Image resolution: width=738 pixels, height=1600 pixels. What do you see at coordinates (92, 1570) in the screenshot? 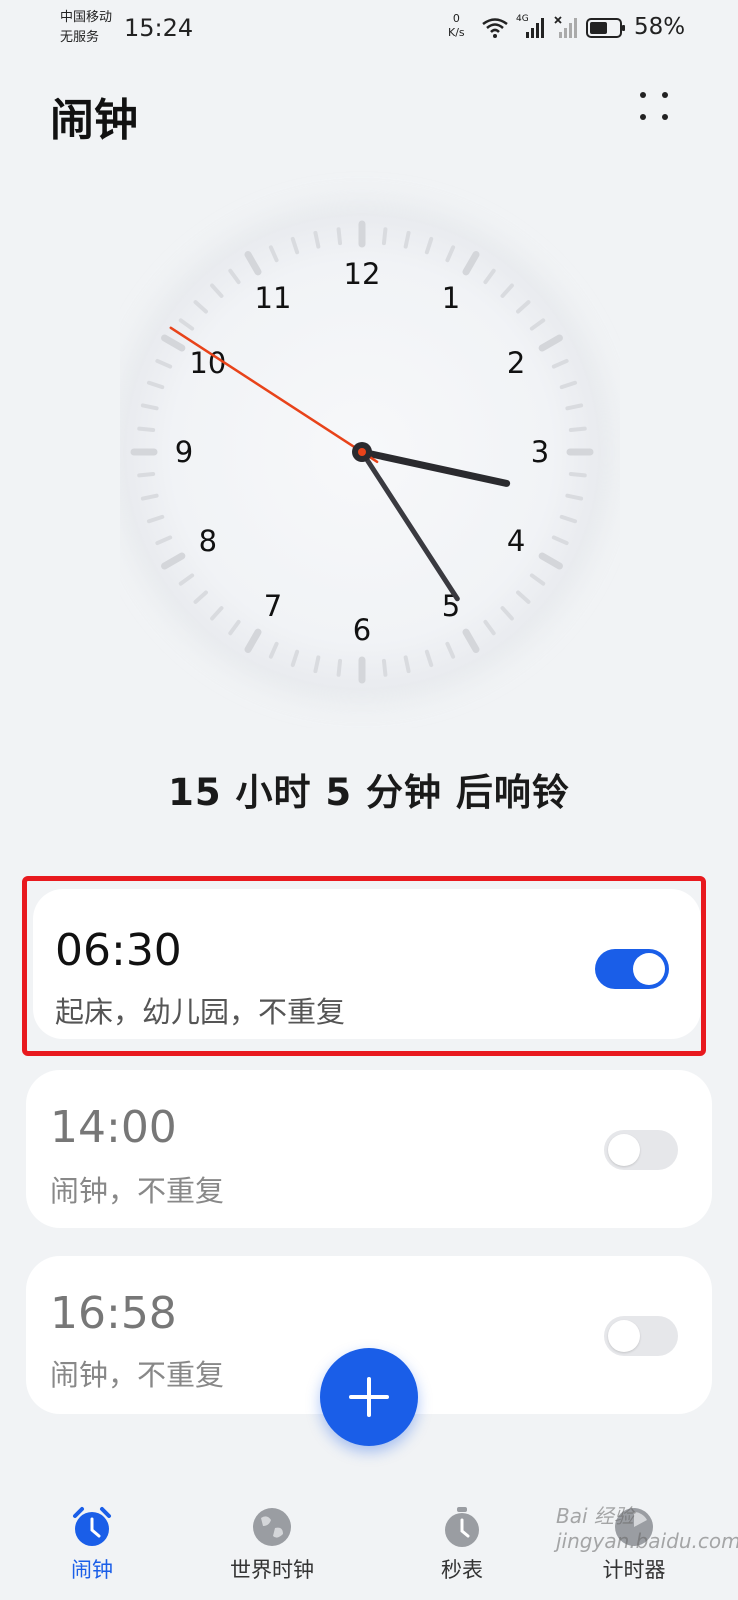
I see `nav-label: 闹钟` at bounding box center [92, 1570].